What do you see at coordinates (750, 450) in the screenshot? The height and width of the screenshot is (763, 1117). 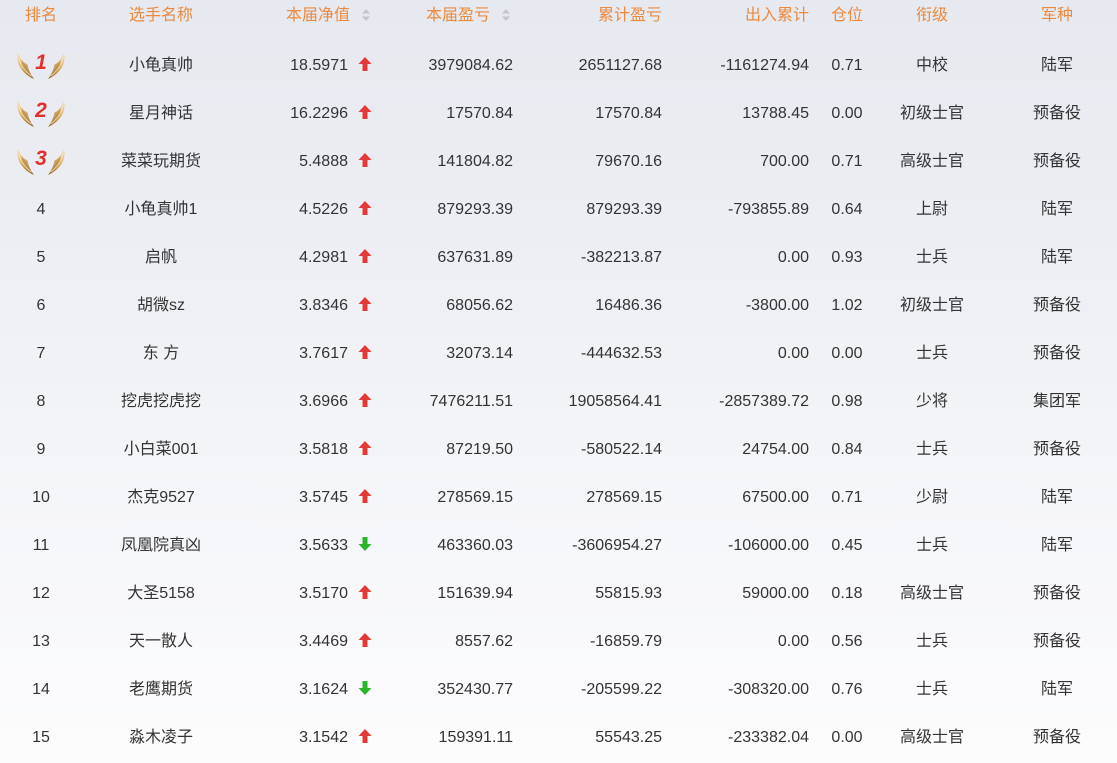 I see `net-flow-cell: 24754.00` at bounding box center [750, 450].